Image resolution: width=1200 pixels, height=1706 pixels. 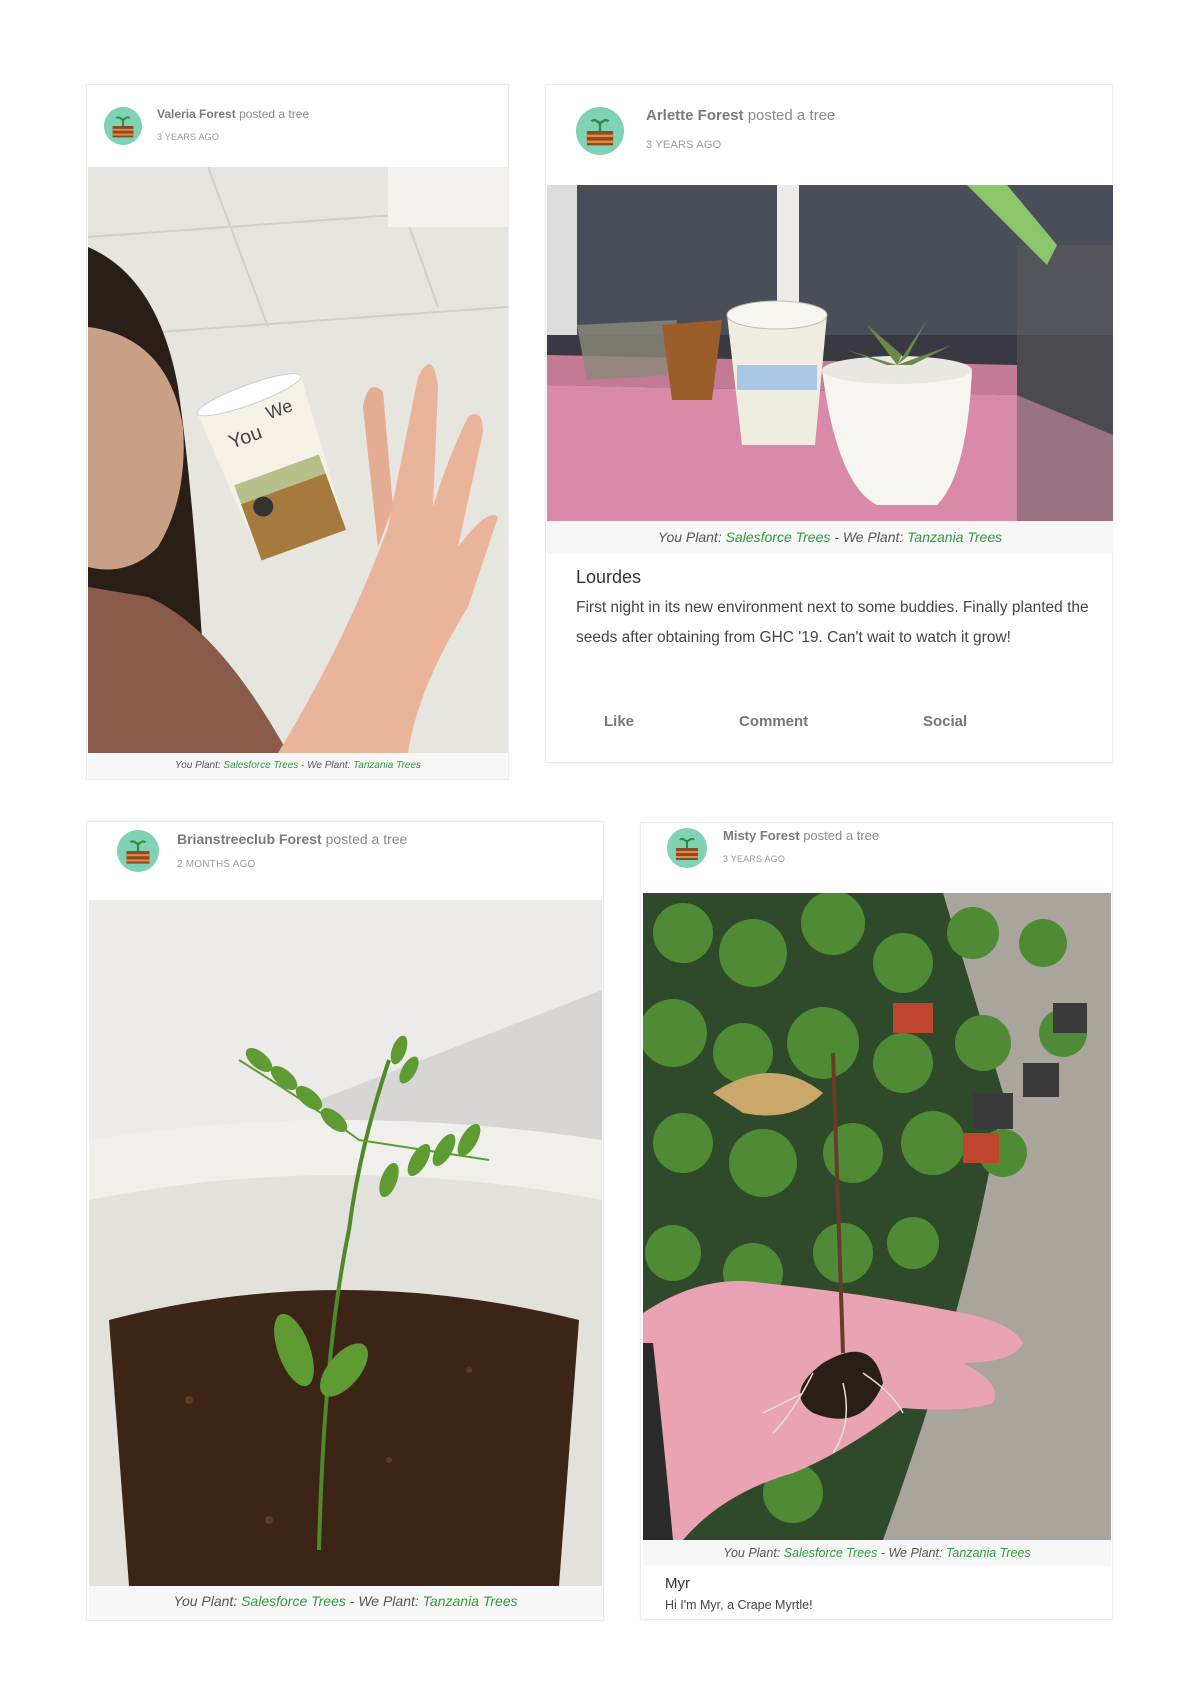 I want to click on post-title: Myr, so click(x=677, y=1583).